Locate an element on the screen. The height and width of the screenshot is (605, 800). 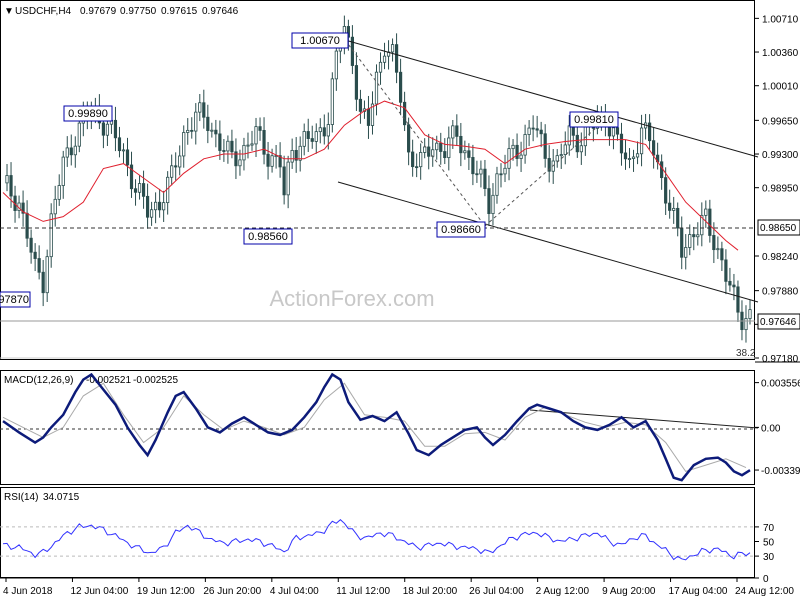
svg-text: 0.98650 is located at coordinates (778, 228).